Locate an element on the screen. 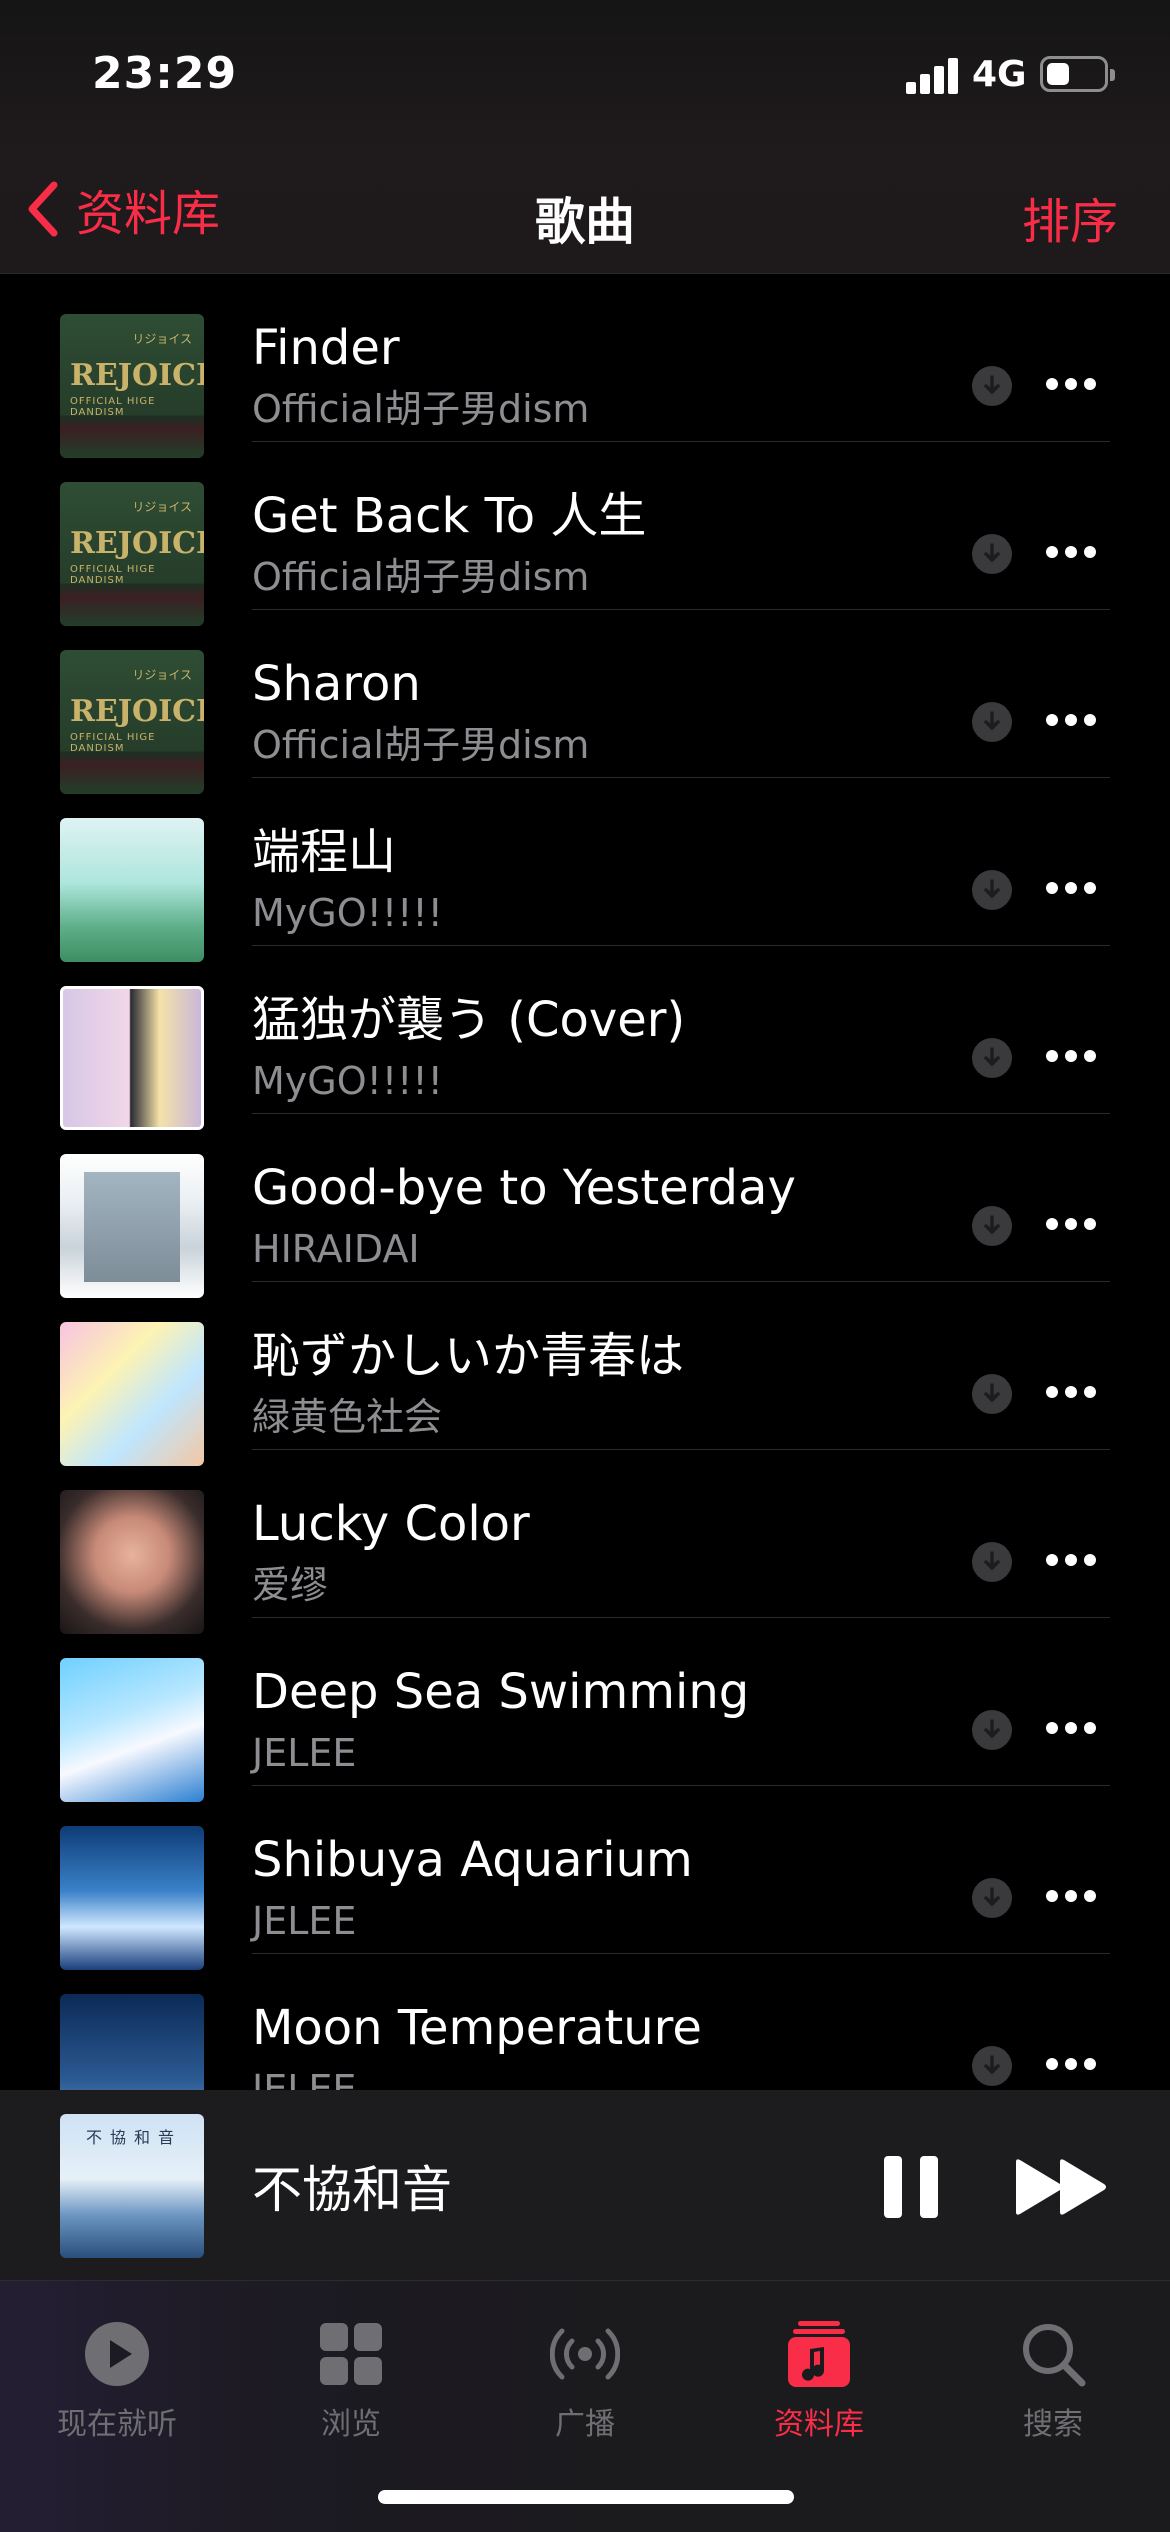 Image resolution: width=1170 pixels, height=2532 pixels. song-title: 端程山 is located at coordinates (324, 852).